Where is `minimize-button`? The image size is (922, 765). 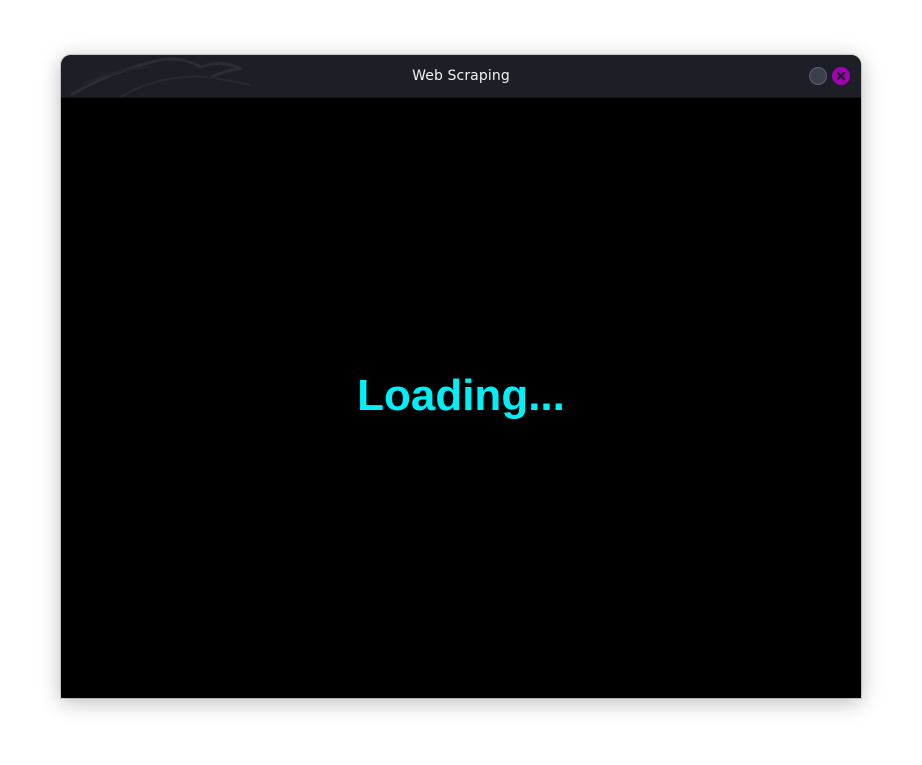
minimize-button is located at coordinates (818, 76).